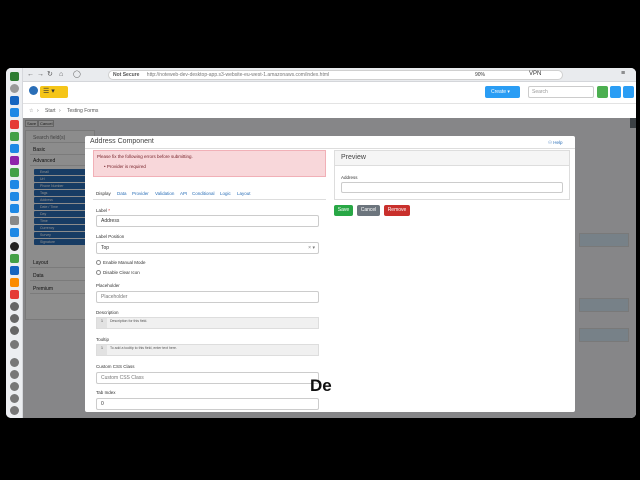 This screenshot has width=640, height=480. I want to click on app-dock, so click(14, 243).